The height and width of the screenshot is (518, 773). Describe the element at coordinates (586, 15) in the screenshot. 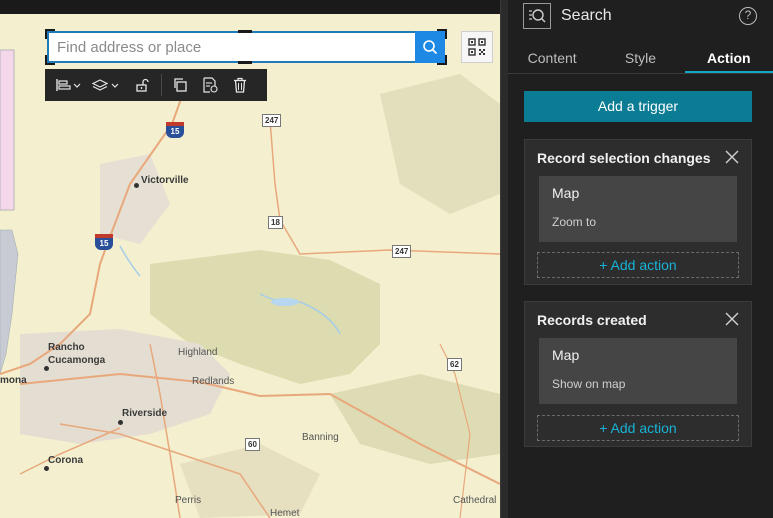

I see `panel-title: Search` at that location.